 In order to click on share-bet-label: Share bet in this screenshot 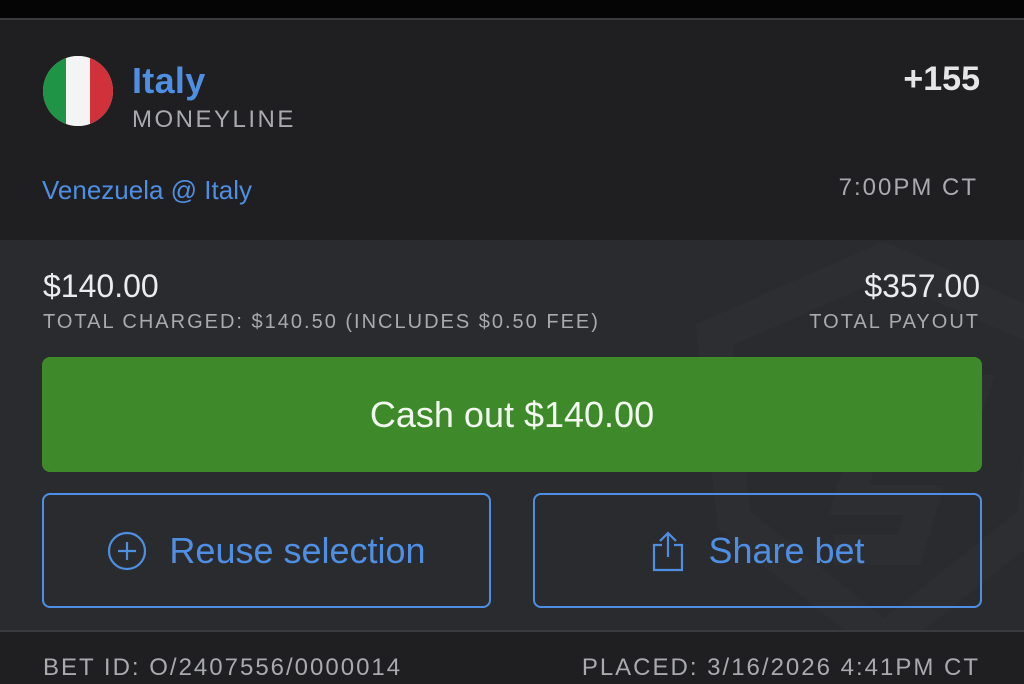, I will do `click(786, 550)`.